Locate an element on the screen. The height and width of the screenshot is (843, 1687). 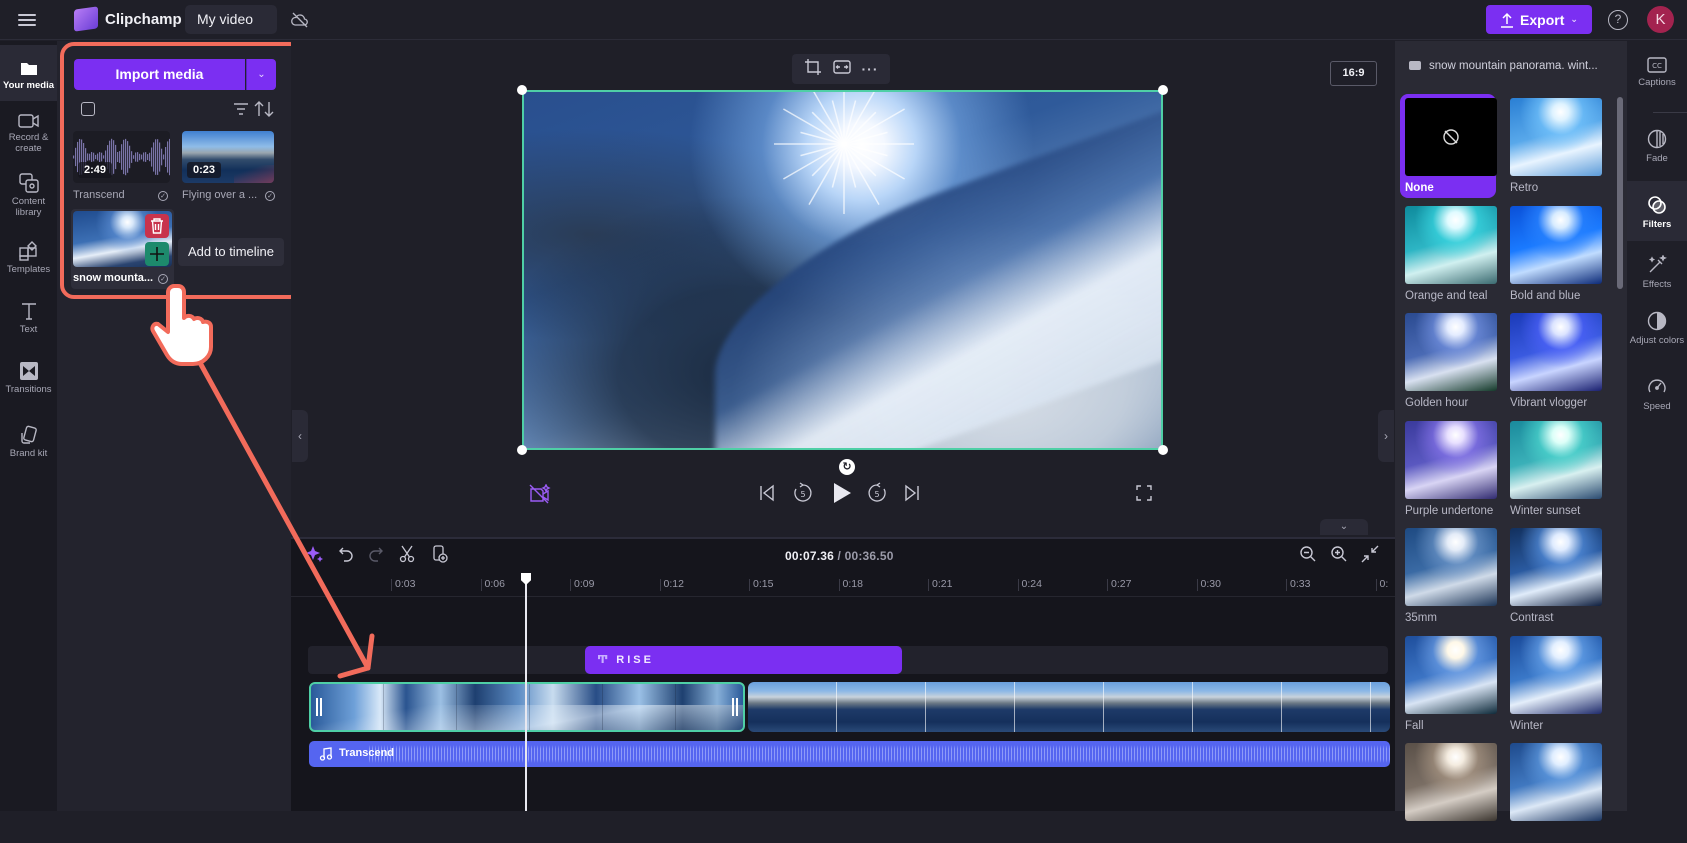
sidebar-item-text: Text is located at coordinates (28, 318).